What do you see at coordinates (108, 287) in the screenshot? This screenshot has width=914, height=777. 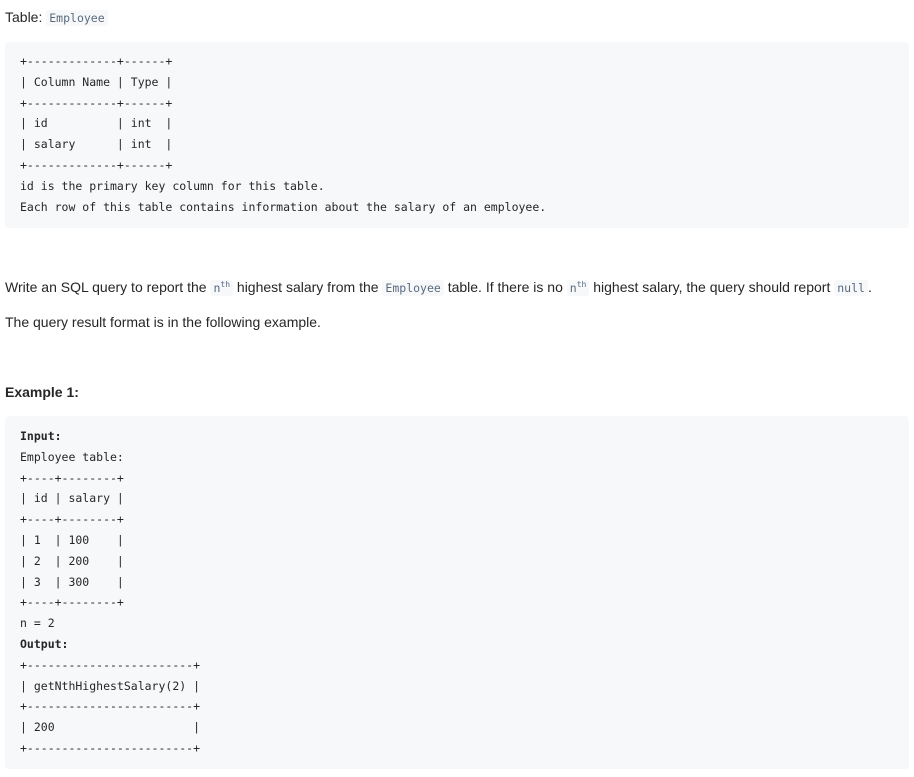 I see `description-text: Write an SQL query to report the` at bounding box center [108, 287].